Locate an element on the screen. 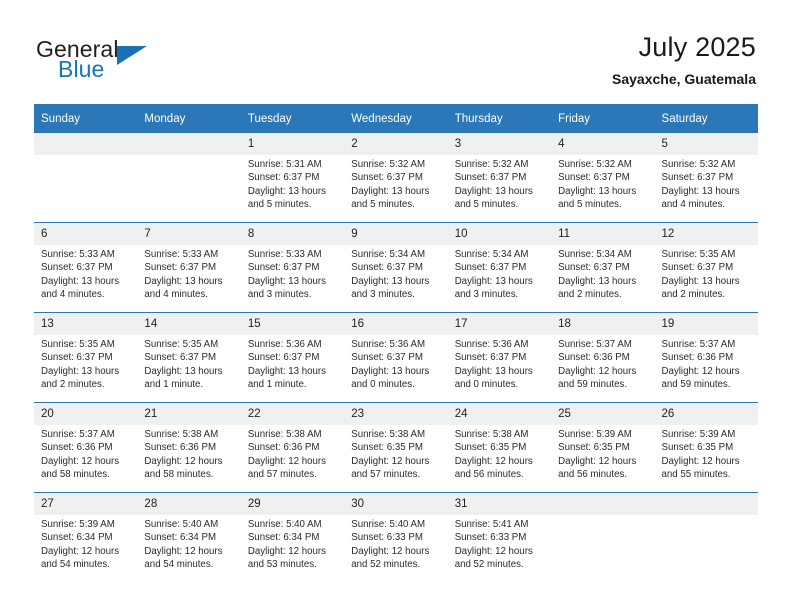 The height and width of the screenshot is (612, 792). daylight-text-line1: Daylight: 12 hours is located at coordinates (80, 551).